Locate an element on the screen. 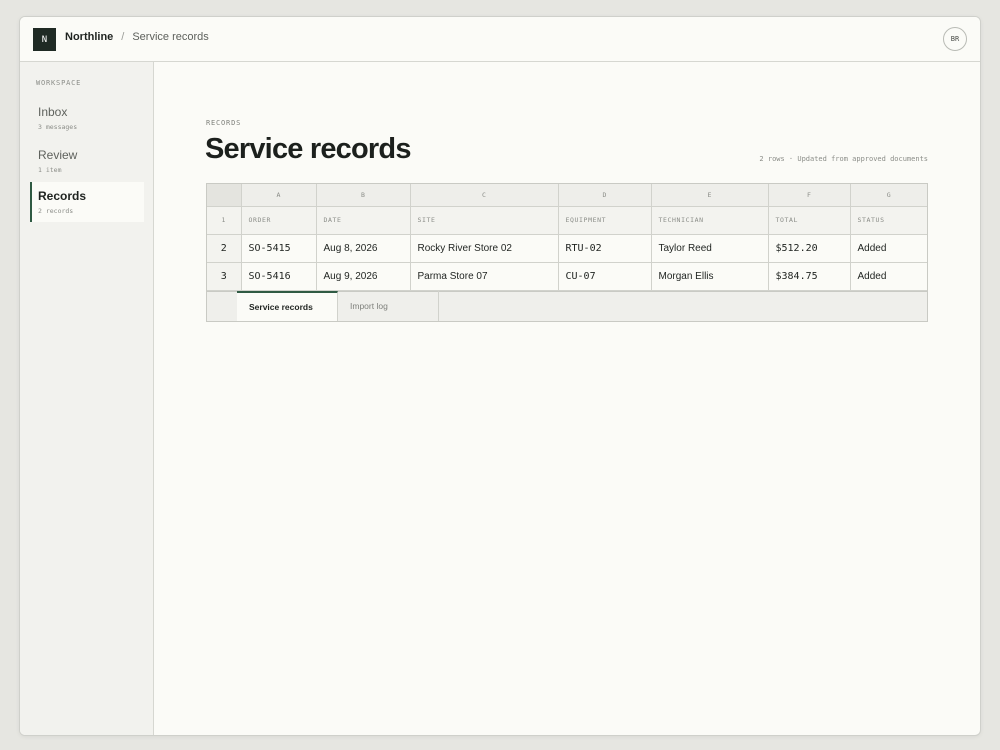  date-cell: Aug 9, 2026 is located at coordinates (363, 276).